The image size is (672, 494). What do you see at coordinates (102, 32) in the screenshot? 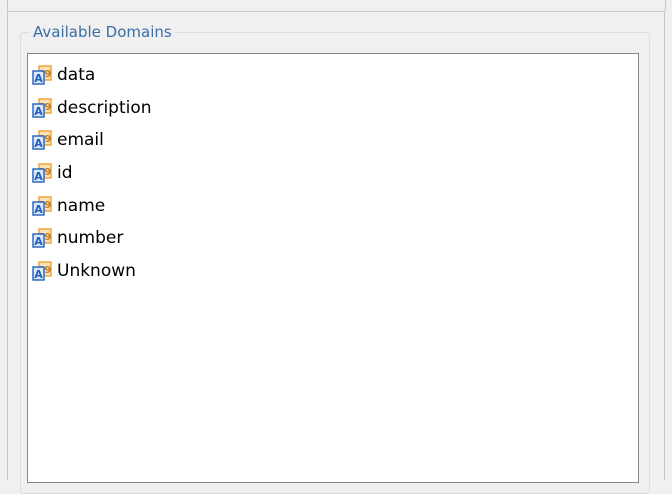
I see `groupbox-title: Available Domains` at bounding box center [102, 32].